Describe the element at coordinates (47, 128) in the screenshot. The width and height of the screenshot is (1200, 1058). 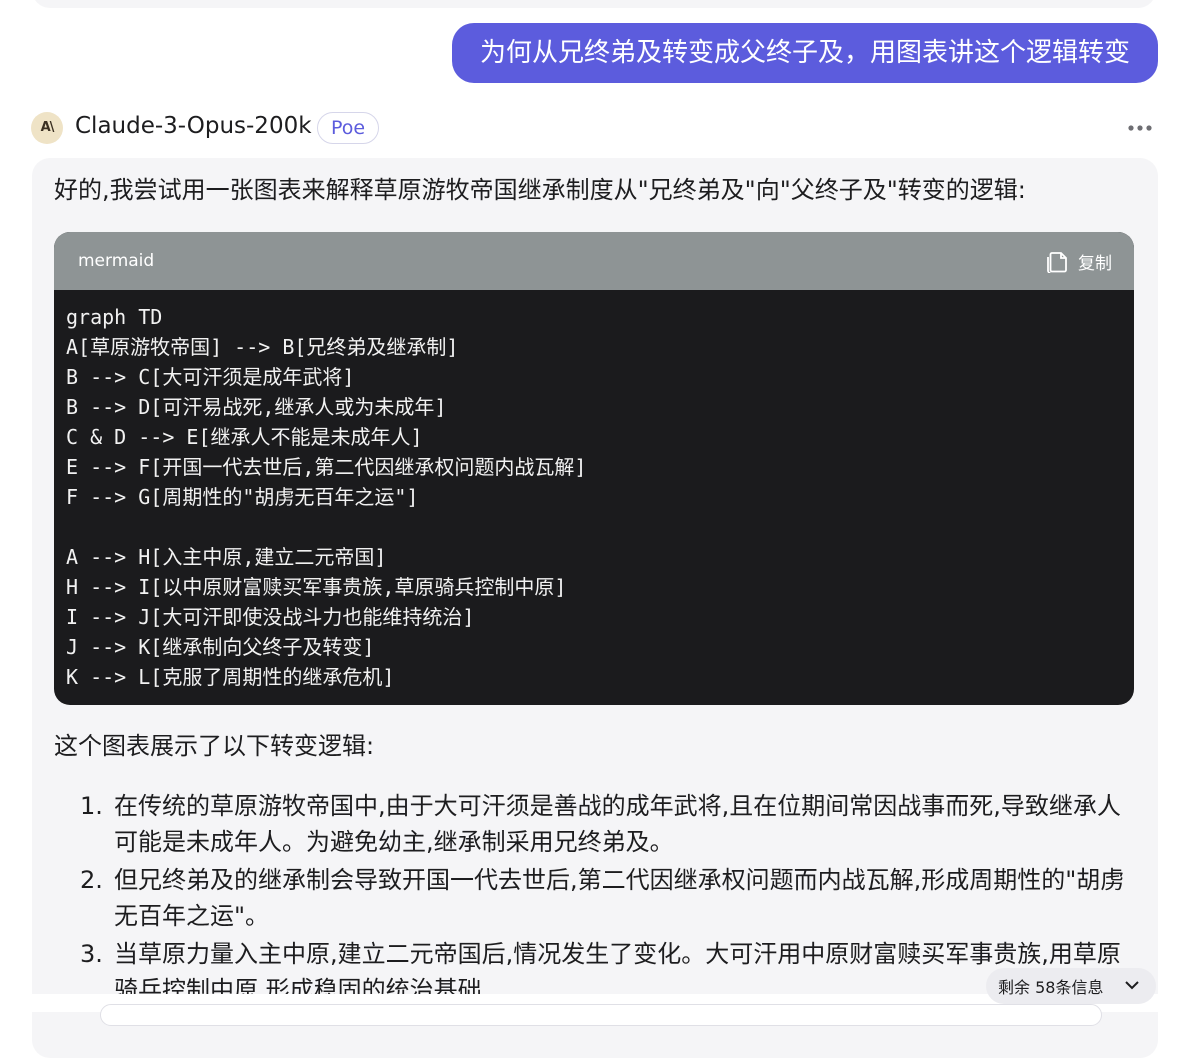
I see `bot-avatar: A\` at that location.